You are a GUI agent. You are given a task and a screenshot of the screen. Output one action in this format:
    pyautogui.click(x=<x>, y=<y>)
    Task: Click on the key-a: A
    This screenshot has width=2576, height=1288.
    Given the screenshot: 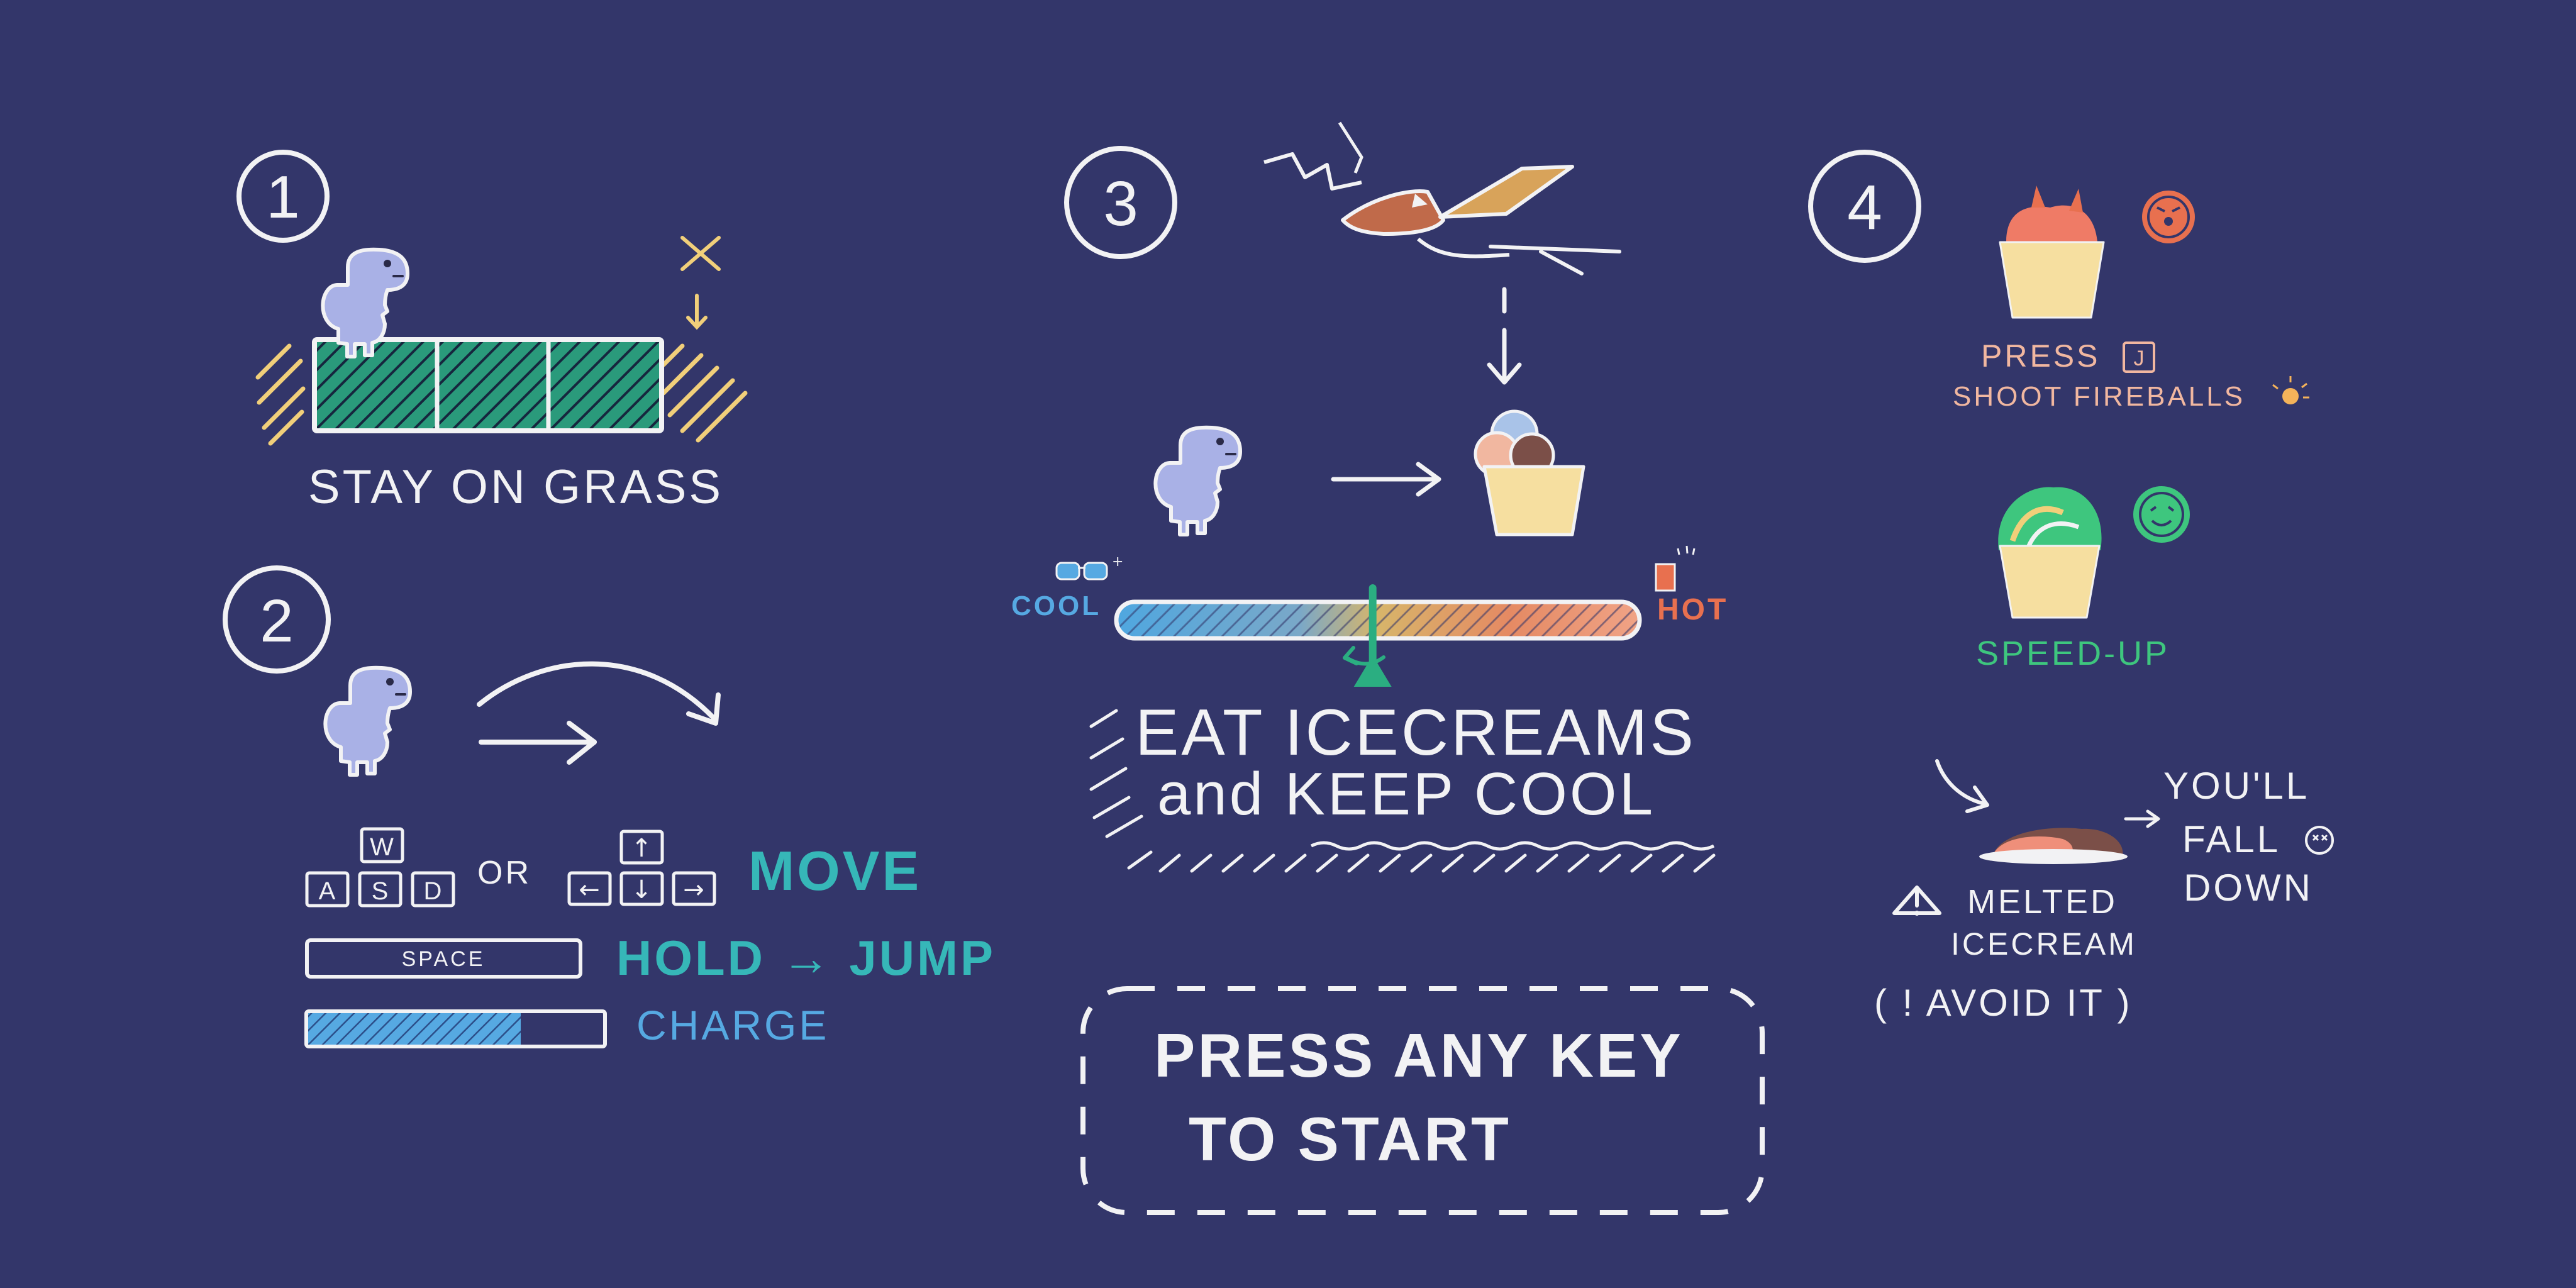 What is the action you would take?
    pyautogui.click(x=327, y=891)
    